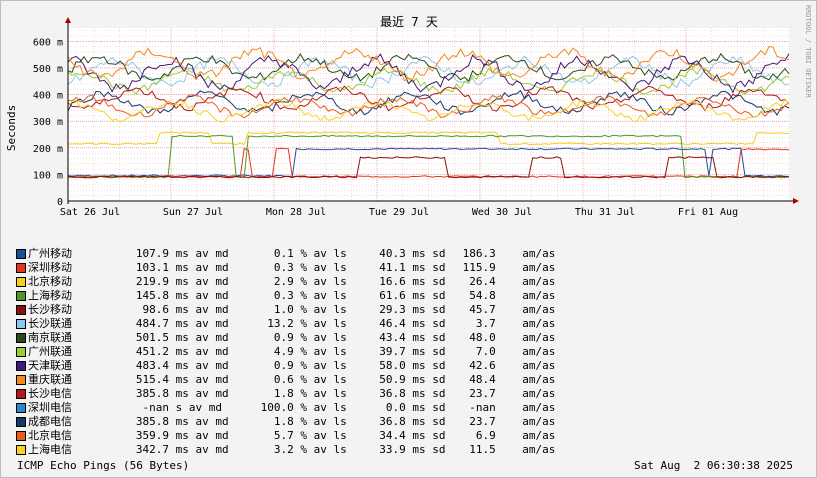 This screenshot has width=817, height=478. Describe the element at coordinates (172, 309) in the screenshot. I see `legend-median: 98.6 ms av md` at that location.